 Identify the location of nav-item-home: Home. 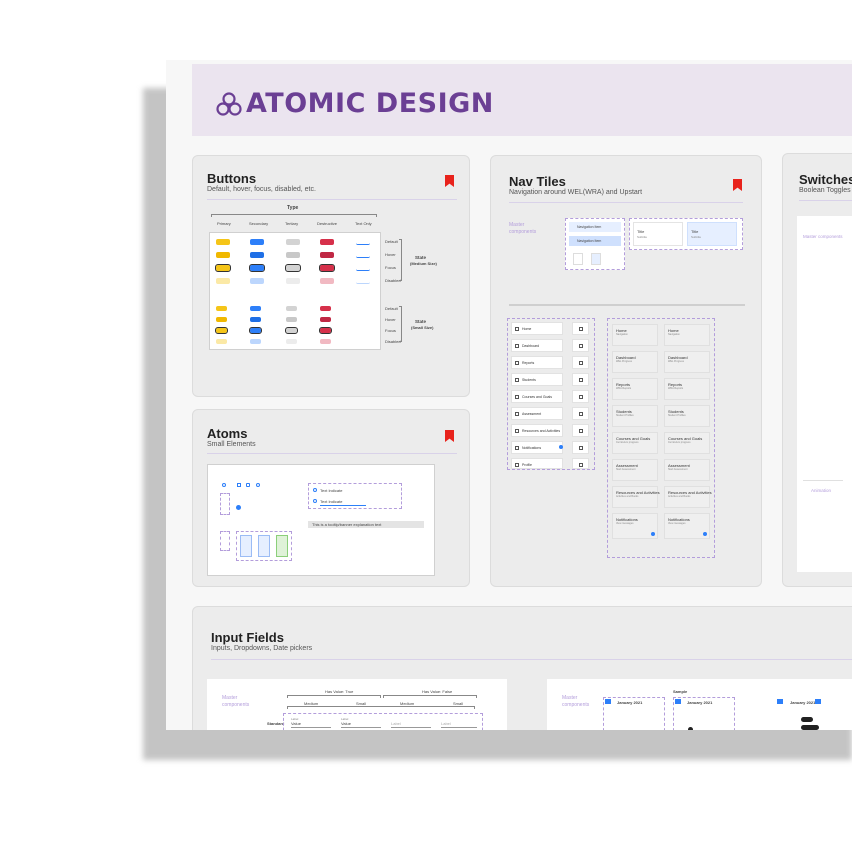
(537, 328).